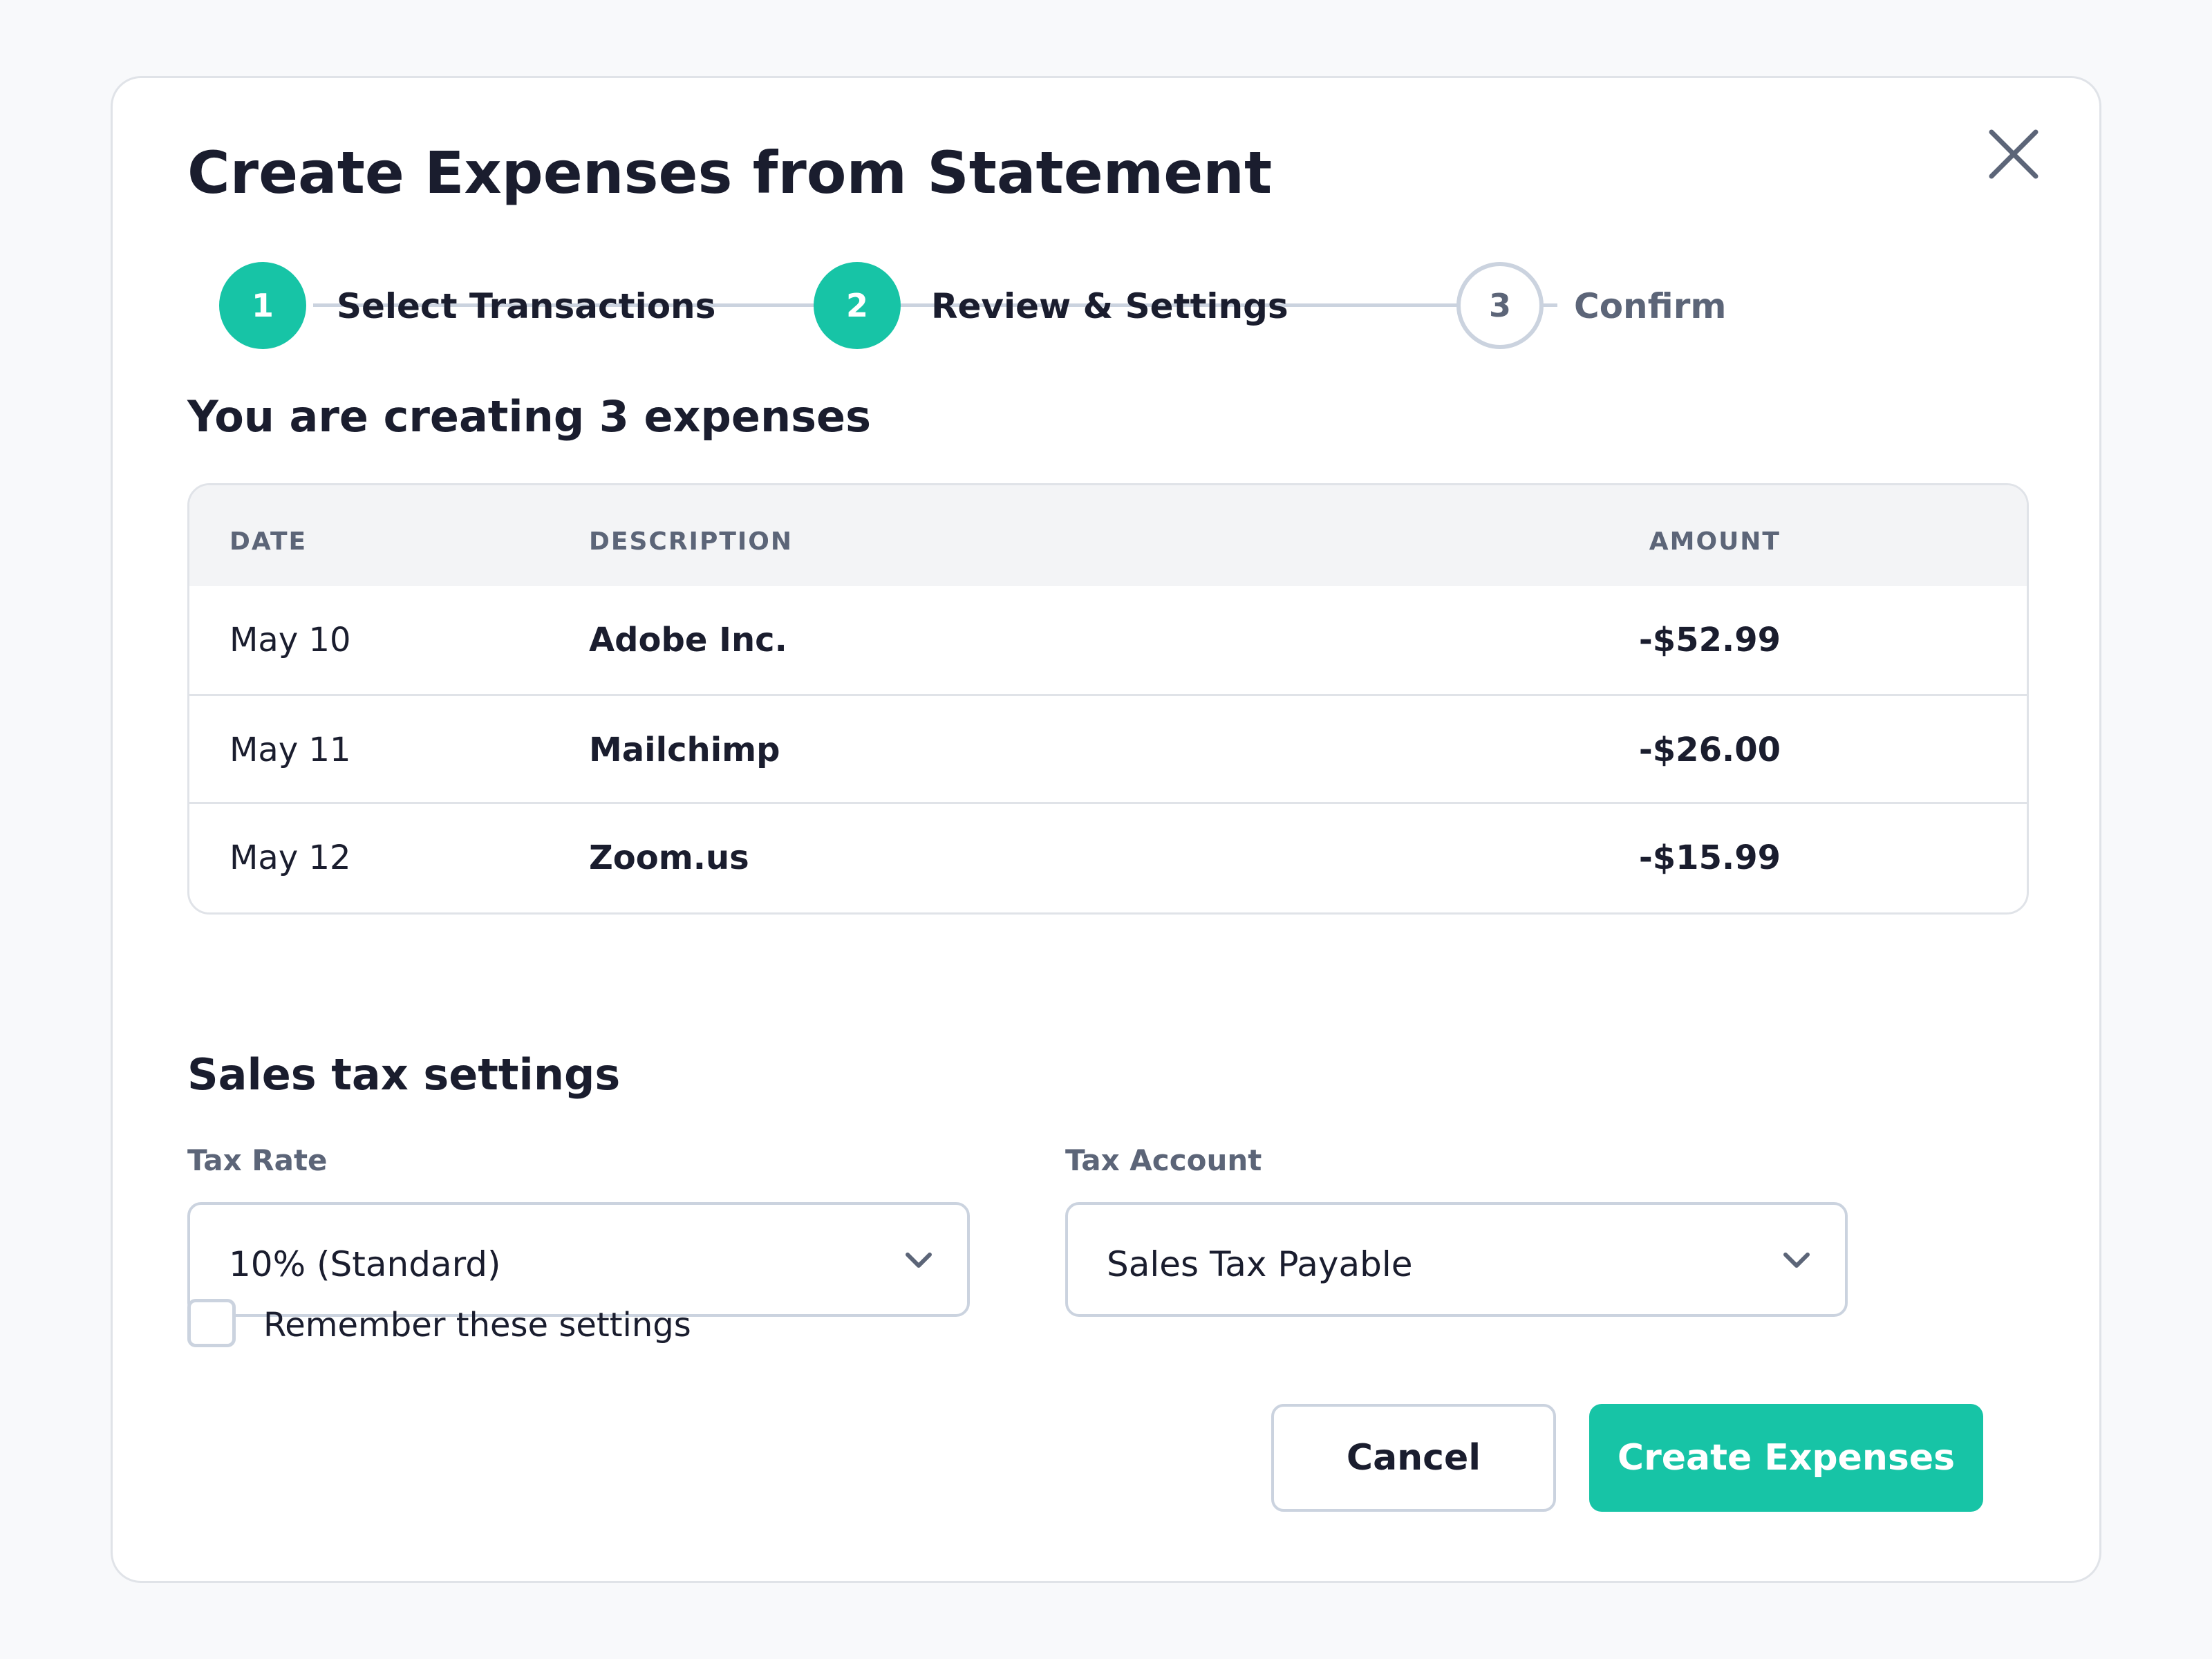 The image size is (2212, 1659). What do you see at coordinates (526, 306) in the screenshot?
I see `step-1-label: Select Transactions` at bounding box center [526, 306].